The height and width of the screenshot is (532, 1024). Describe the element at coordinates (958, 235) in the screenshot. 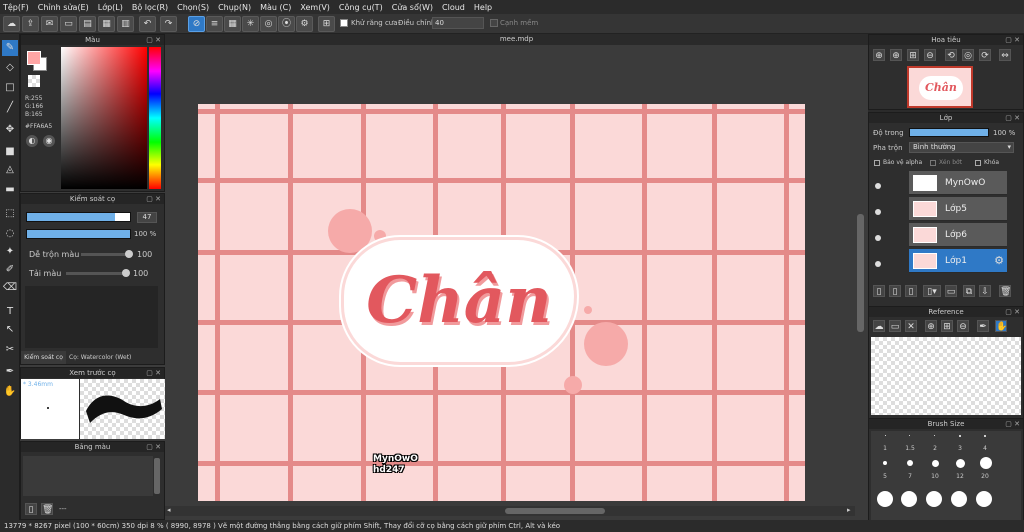

I see `layer-item: Lớp6` at that location.